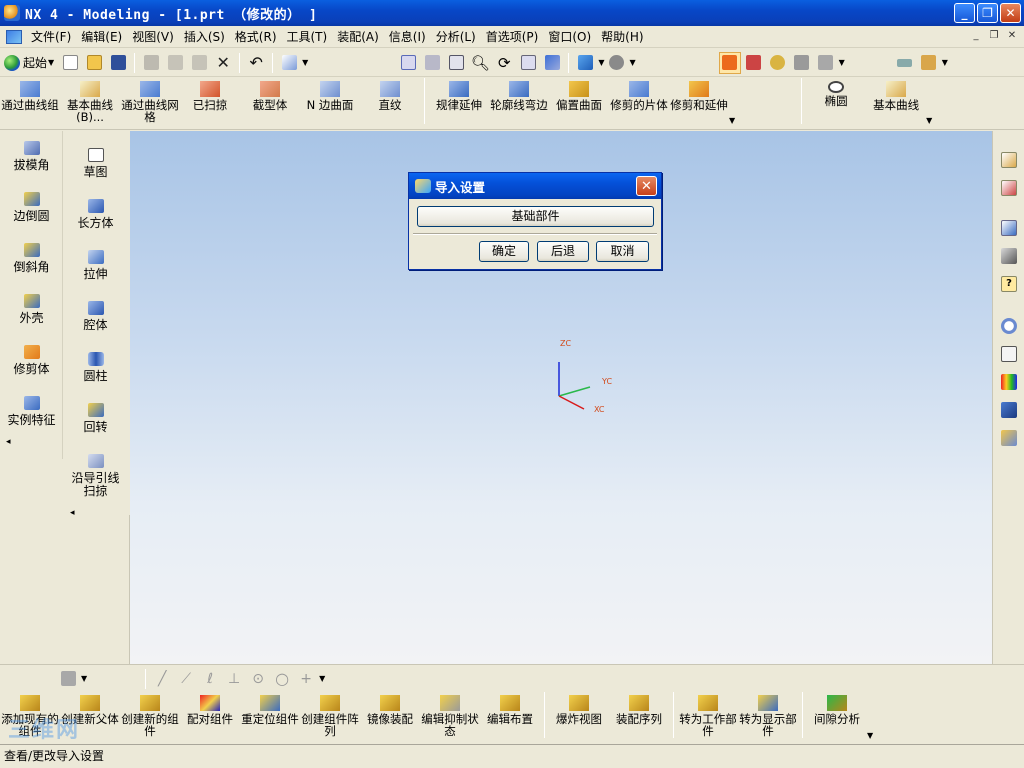 The image size is (1024, 768). What do you see at coordinates (504, 251) in the screenshot?
I see `ok-button: 确定` at bounding box center [504, 251].